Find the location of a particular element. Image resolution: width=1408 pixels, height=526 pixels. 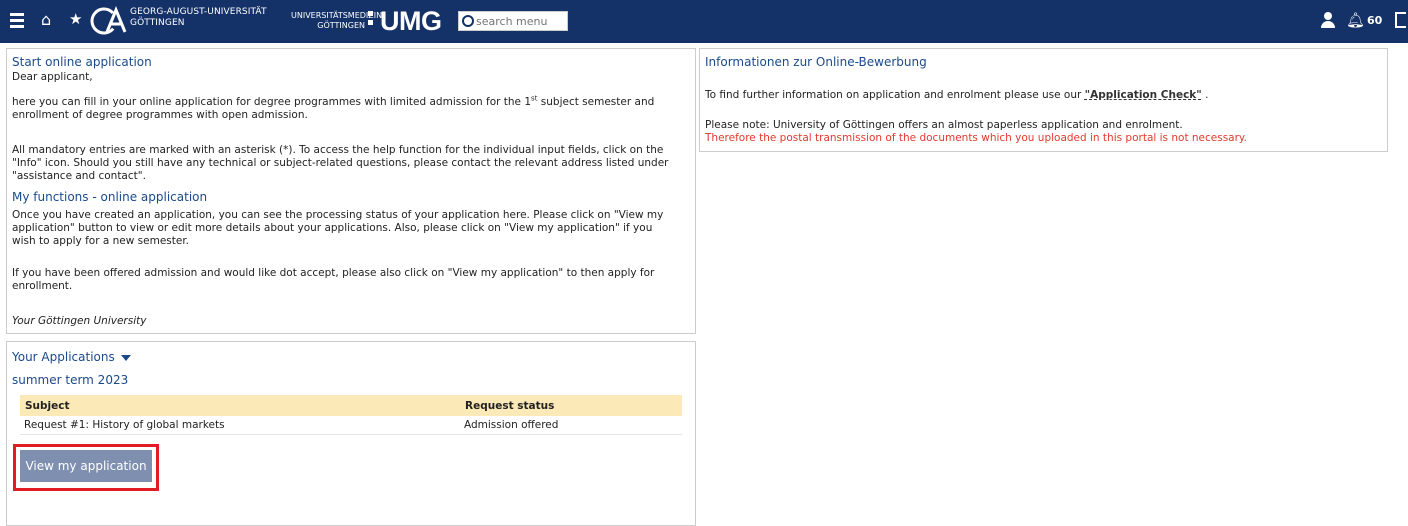

term-title: summer term 2023 is located at coordinates (70, 380).